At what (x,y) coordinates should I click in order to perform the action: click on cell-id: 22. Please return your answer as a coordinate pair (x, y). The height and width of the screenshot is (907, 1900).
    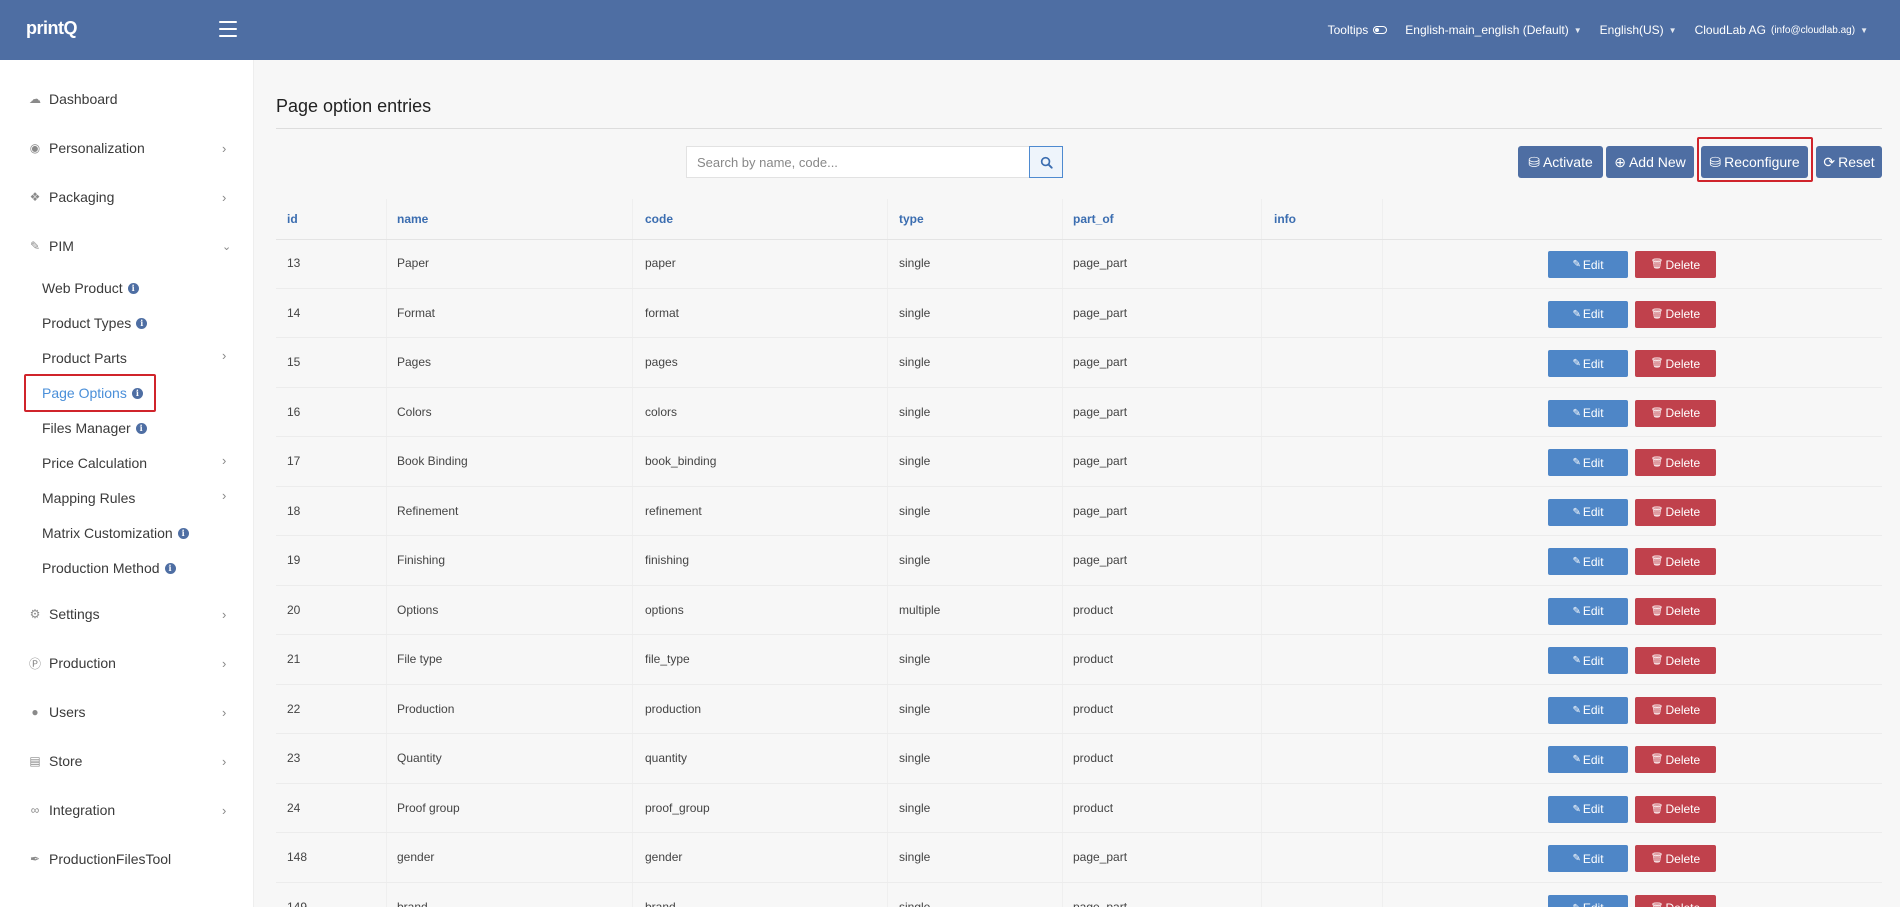
    Looking at the image, I should click on (294, 708).